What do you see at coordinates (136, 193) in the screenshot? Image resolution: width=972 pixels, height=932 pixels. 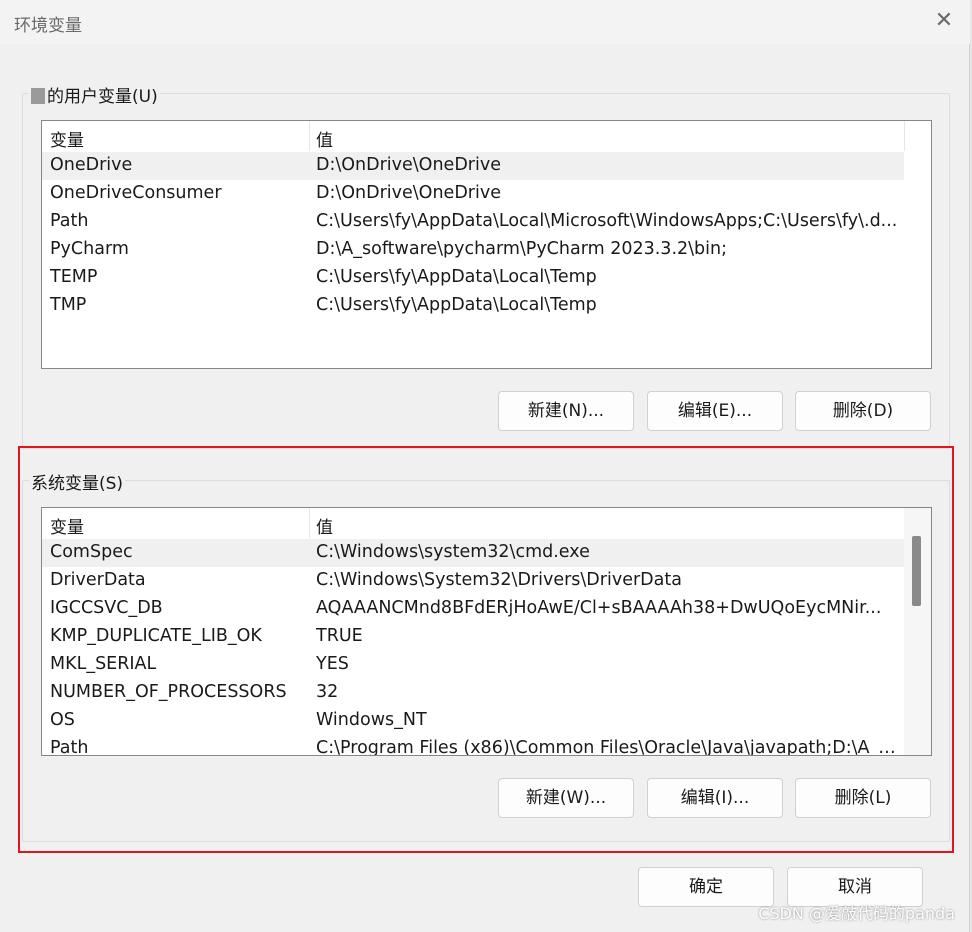 I see `variable-name: OneDriveConsumer` at bounding box center [136, 193].